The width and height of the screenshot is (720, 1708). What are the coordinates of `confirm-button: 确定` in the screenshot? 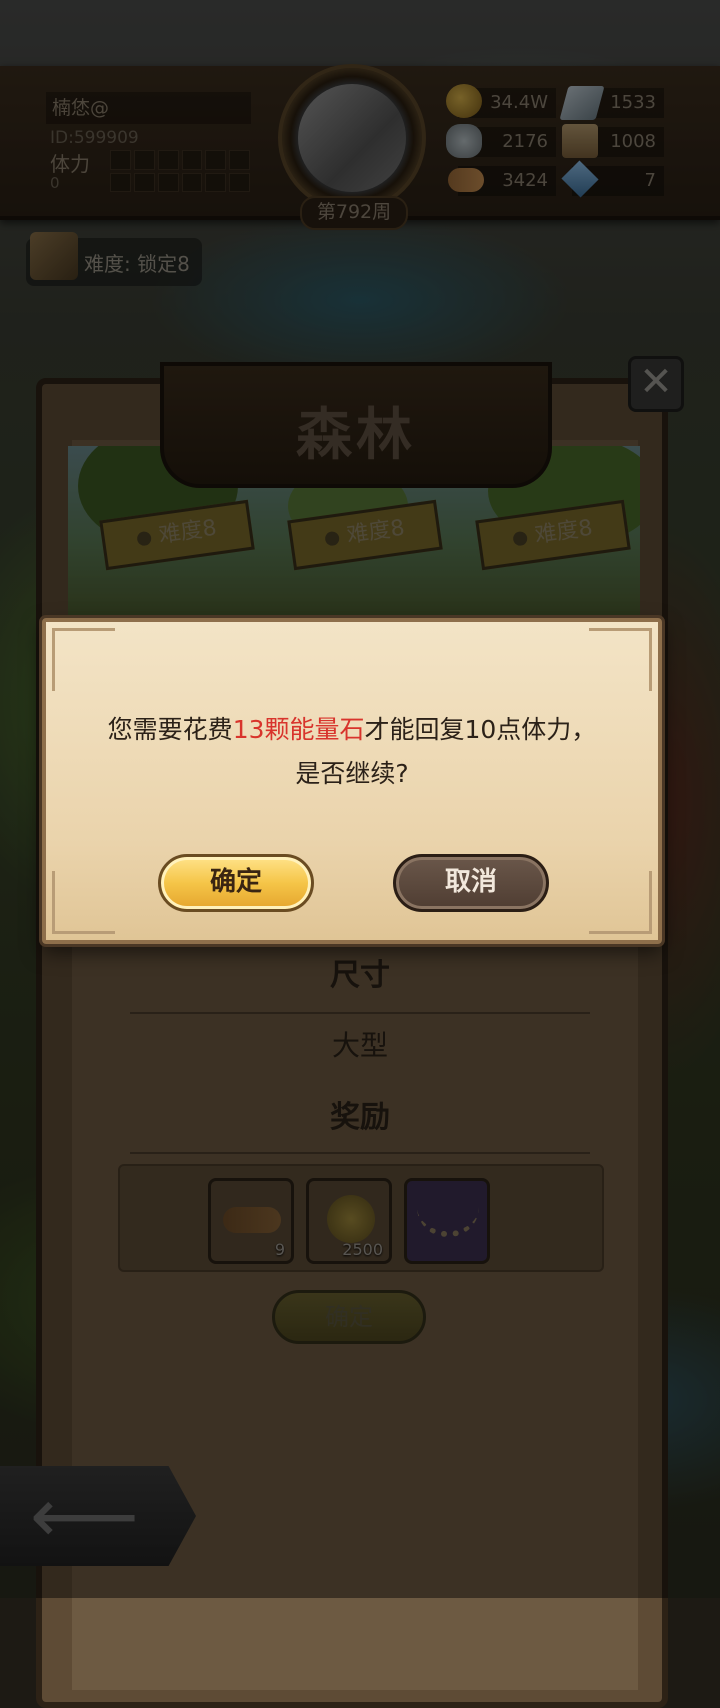 It's located at (236, 883).